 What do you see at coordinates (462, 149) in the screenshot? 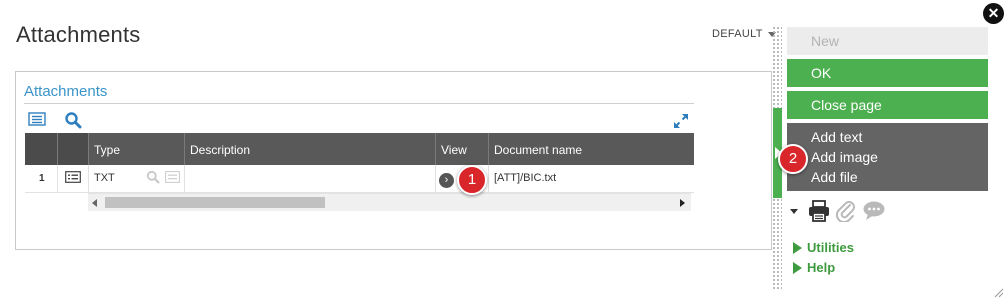
I see `column-header-view: View` at bounding box center [462, 149].